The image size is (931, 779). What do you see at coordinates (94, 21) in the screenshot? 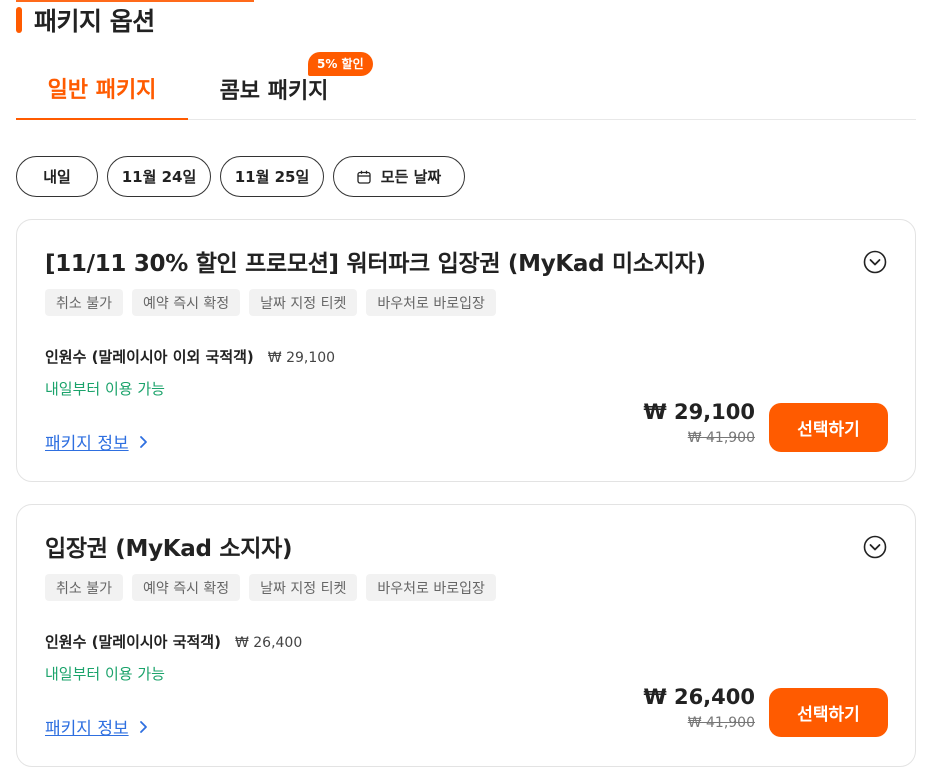
I see `section-title: 패키지 옵션` at bounding box center [94, 21].